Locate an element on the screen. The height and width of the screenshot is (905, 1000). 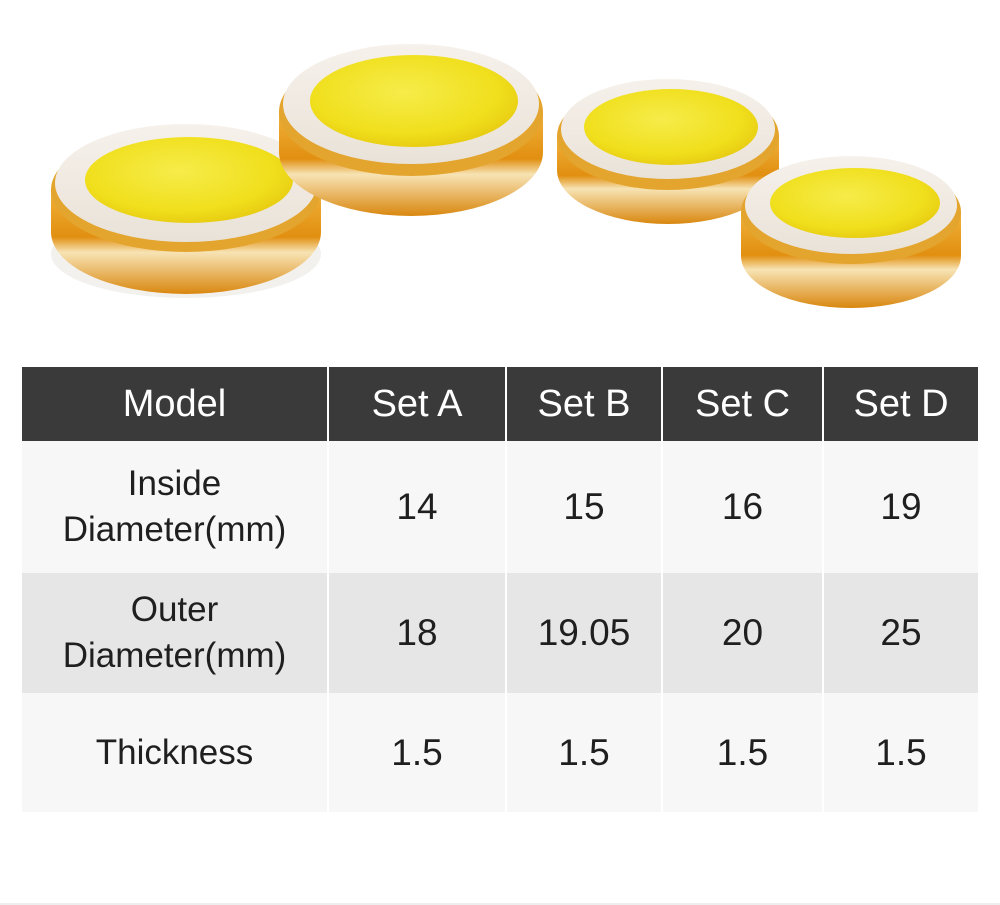
lens-4-icon is located at coordinates (851, 232).